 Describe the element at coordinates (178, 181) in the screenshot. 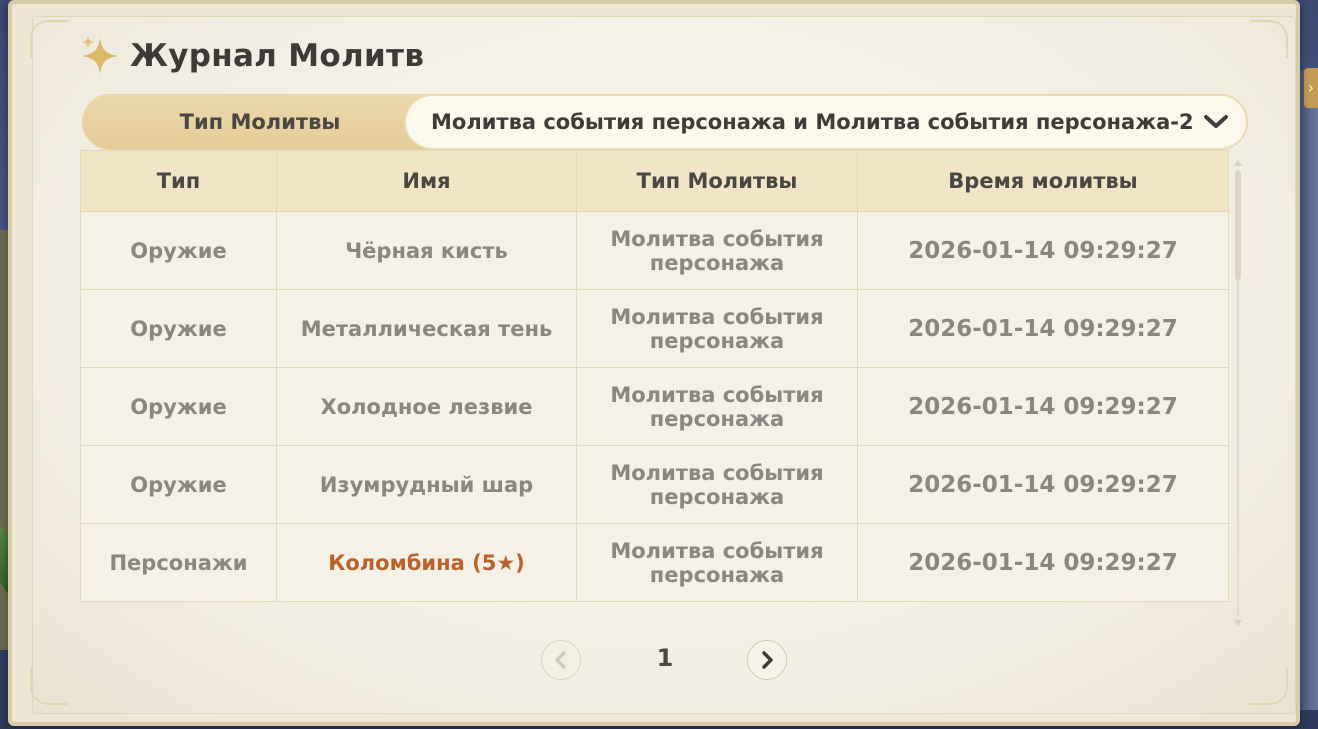

I see `column-header-type: Тип` at that location.